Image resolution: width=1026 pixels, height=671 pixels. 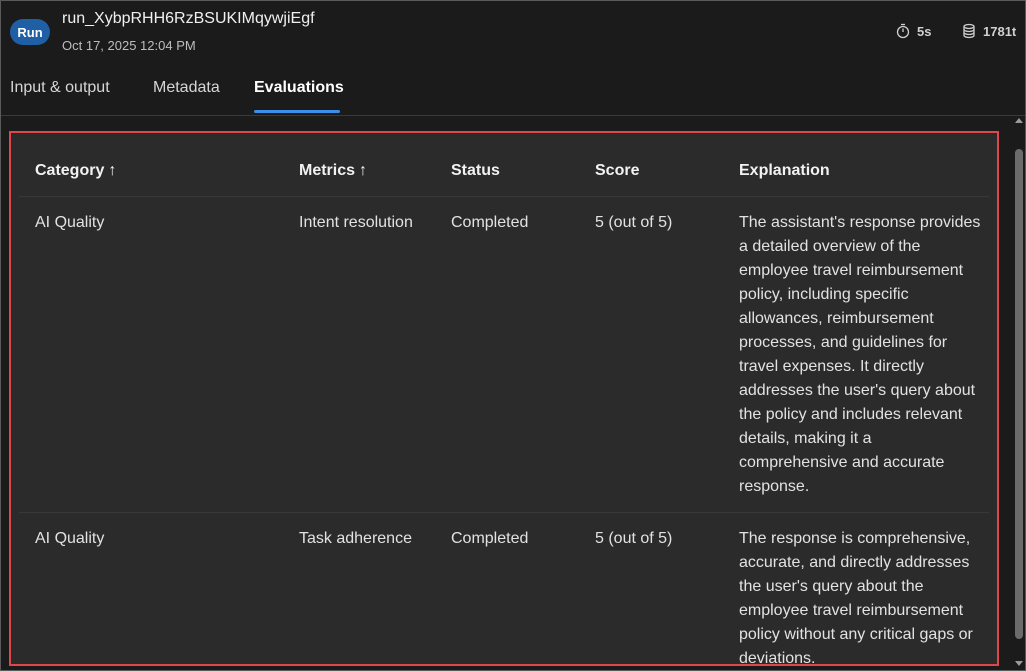 I want to click on tokens-stat: 1781t, so click(x=988, y=31).